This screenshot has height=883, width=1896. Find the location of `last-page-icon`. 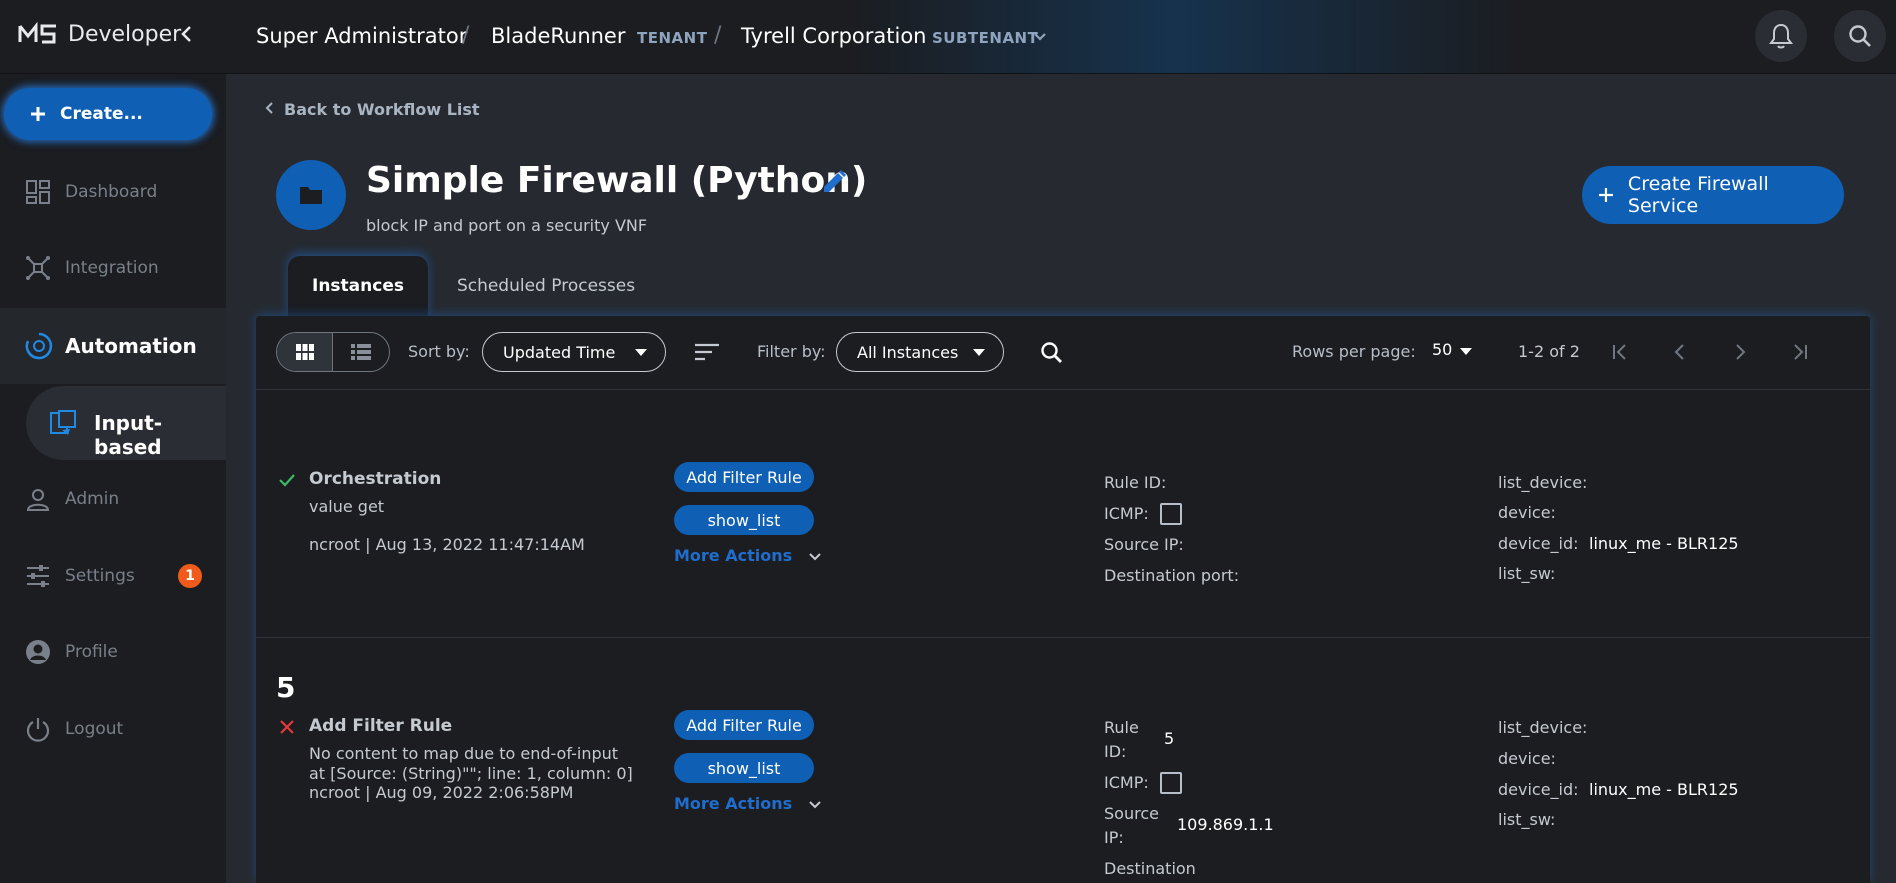

last-page-icon is located at coordinates (1800, 352).